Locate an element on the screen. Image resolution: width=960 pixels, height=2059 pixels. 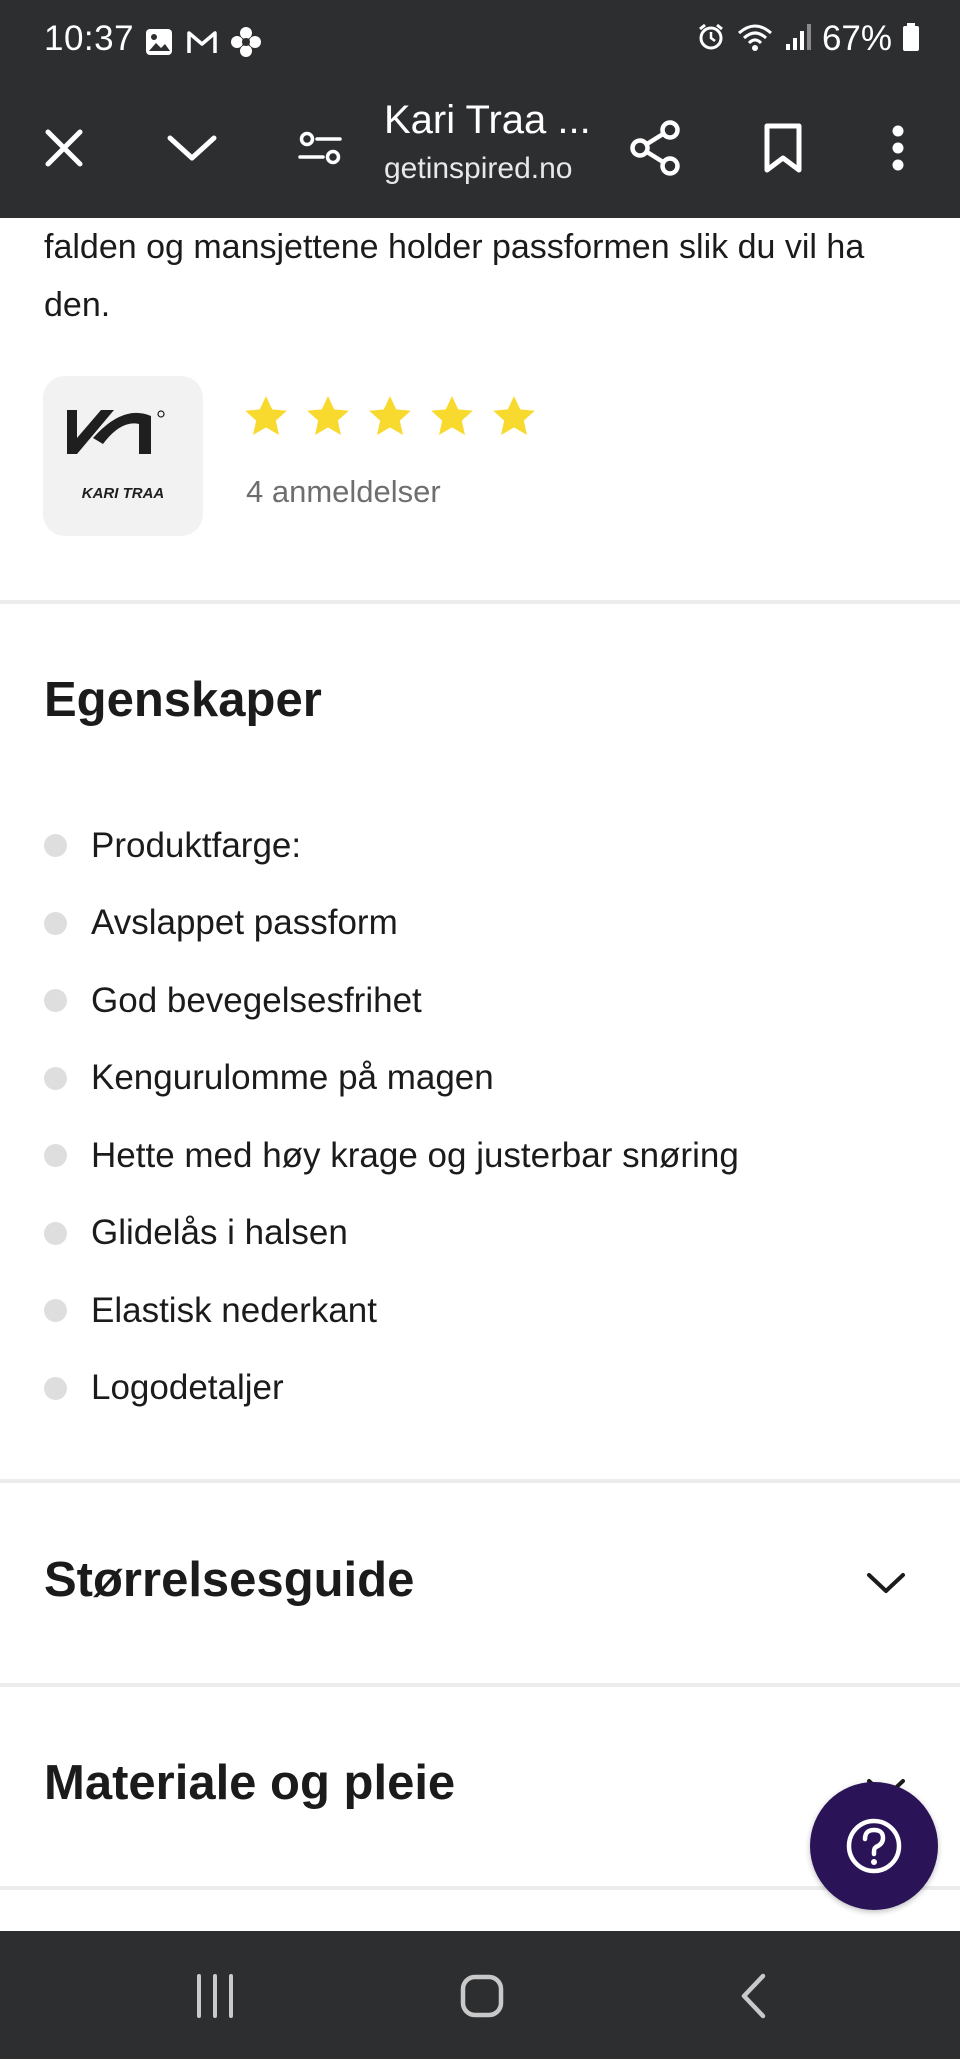
close-icon is located at coordinates (64, 148).